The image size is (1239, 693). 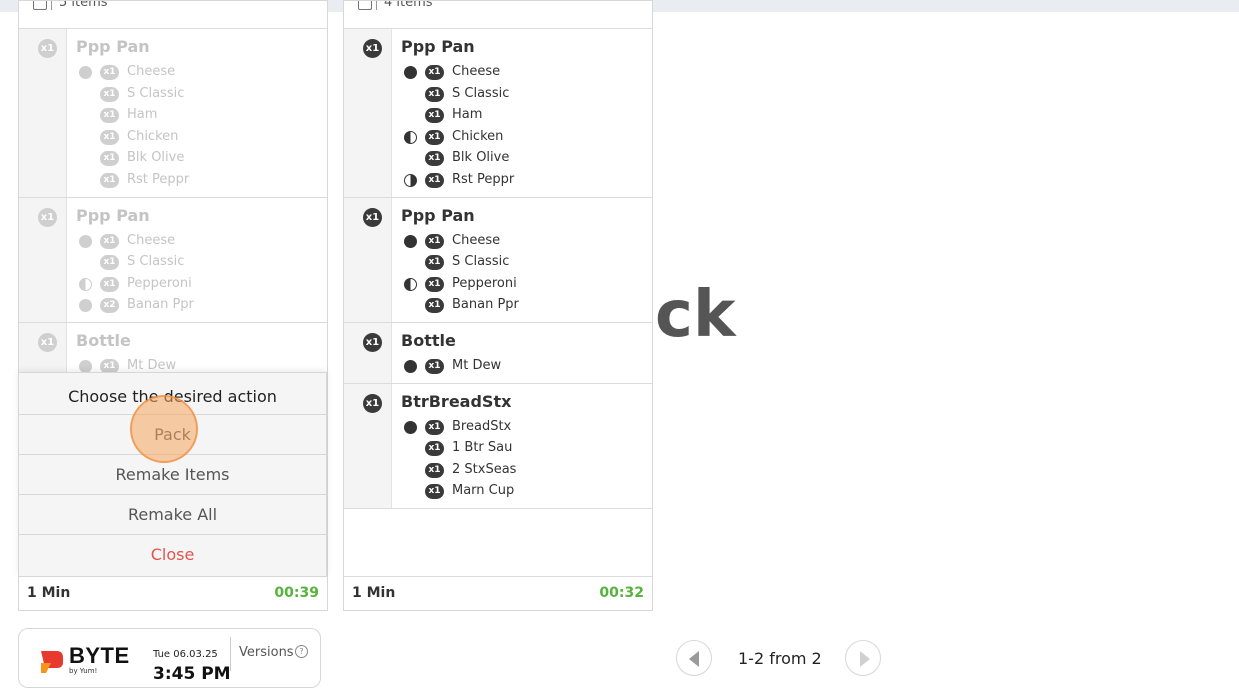 What do you see at coordinates (498, 593) in the screenshot?
I see `card-footer: 1 Min 00:32` at bounding box center [498, 593].